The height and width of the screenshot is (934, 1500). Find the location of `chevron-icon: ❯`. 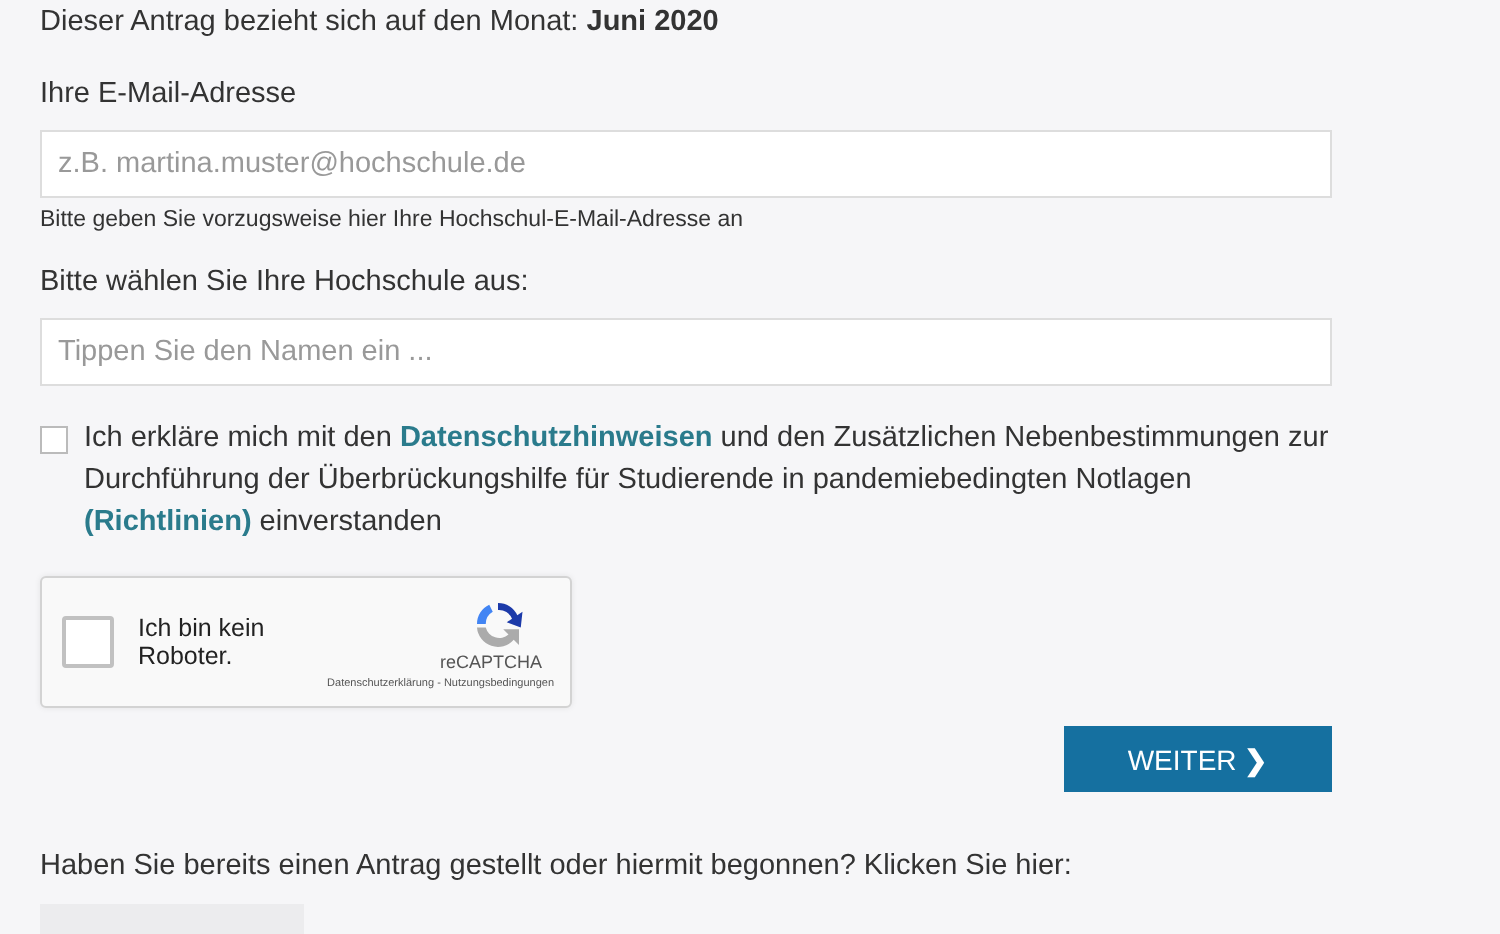

chevron-icon: ❯ is located at coordinates (1256, 759).